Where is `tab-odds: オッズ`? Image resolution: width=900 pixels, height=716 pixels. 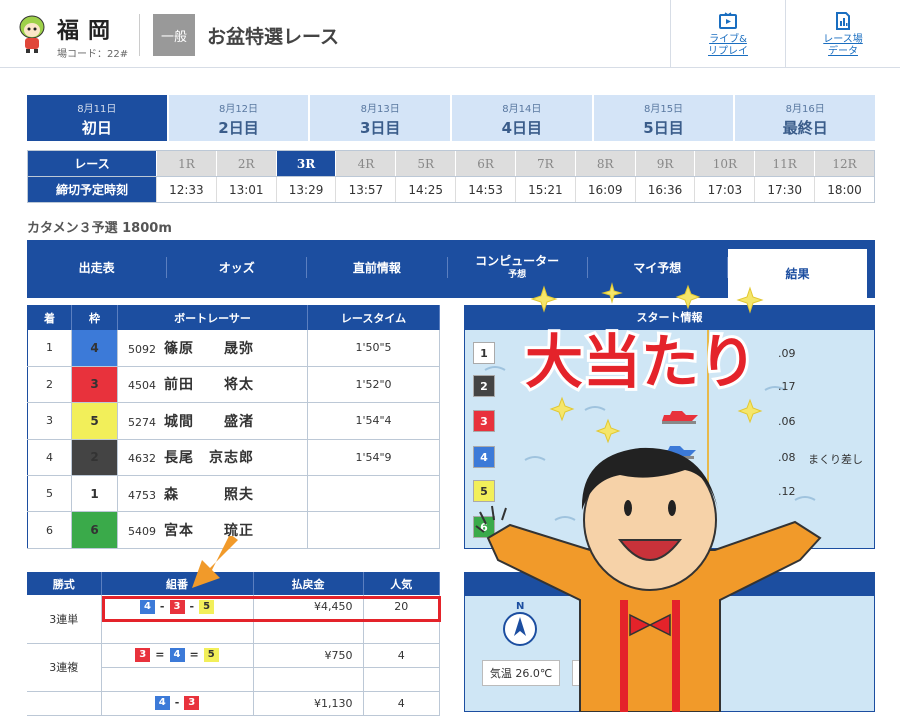 tab-odds: オッズ is located at coordinates (237, 267).